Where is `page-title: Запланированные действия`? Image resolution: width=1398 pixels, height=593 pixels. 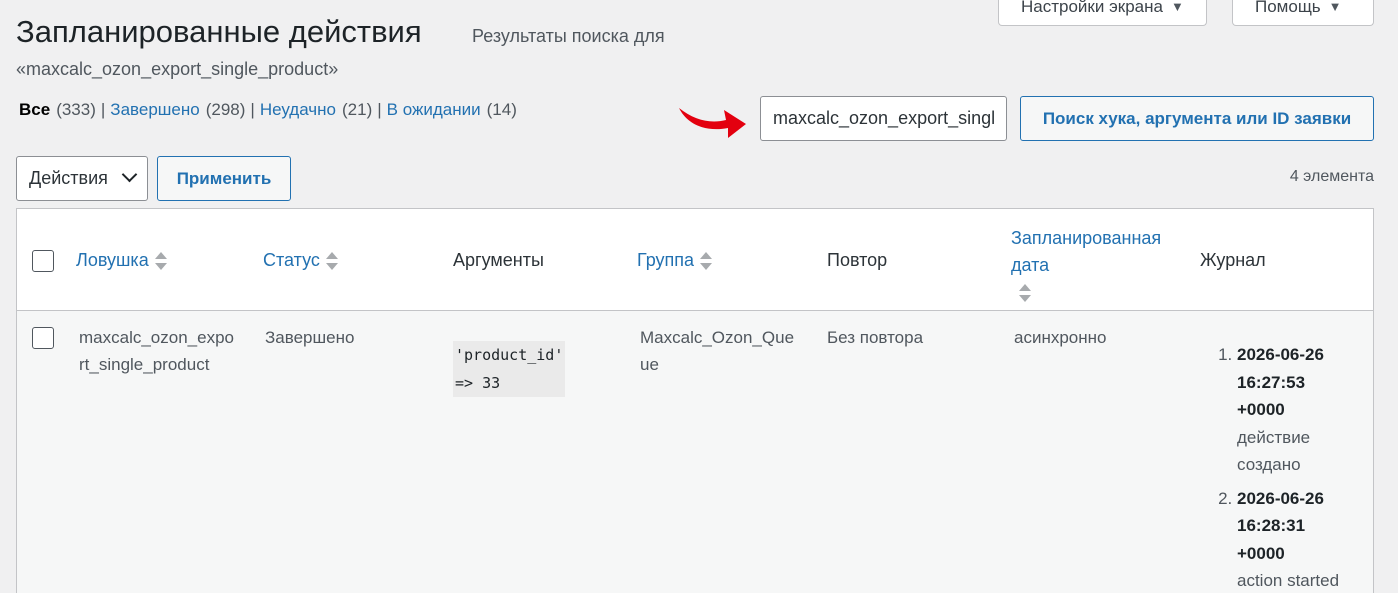
page-title: Запланированные действия is located at coordinates (219, 31).